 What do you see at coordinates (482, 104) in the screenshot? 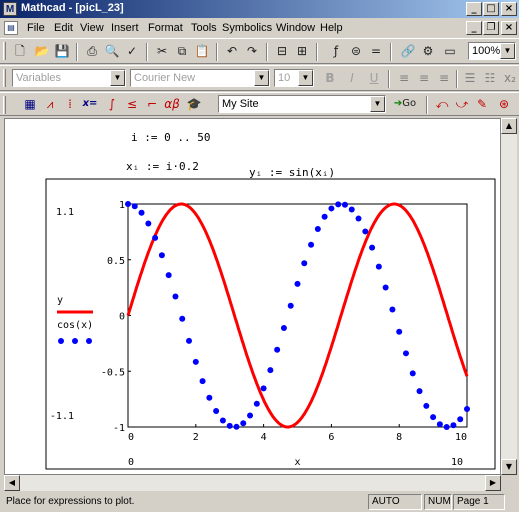
I see `favorites-icon: ✎` at bounding box center [482, 104].